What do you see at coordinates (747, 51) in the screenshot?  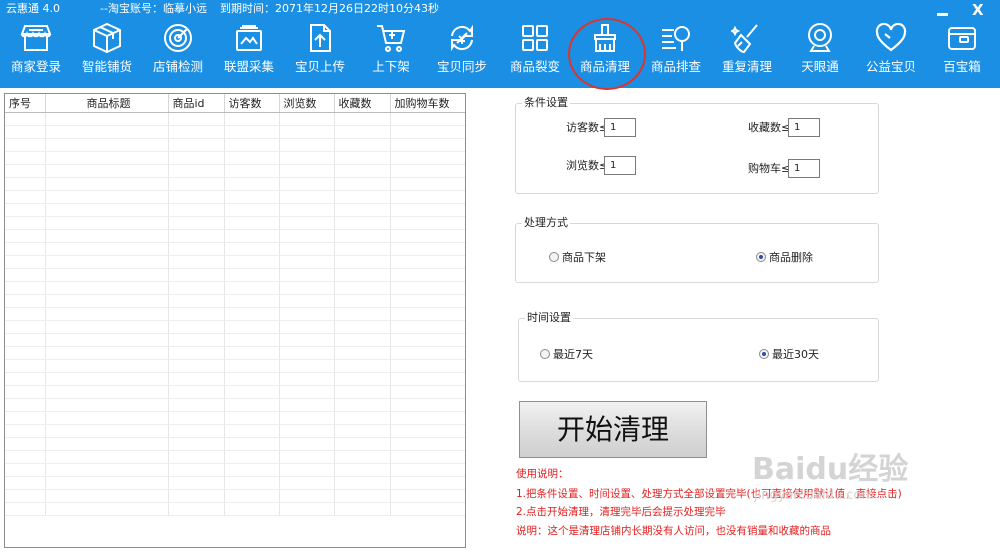 I see `toolbar-item-duplicate-cleanup: 重复清理` at bounding box center [747, 51].